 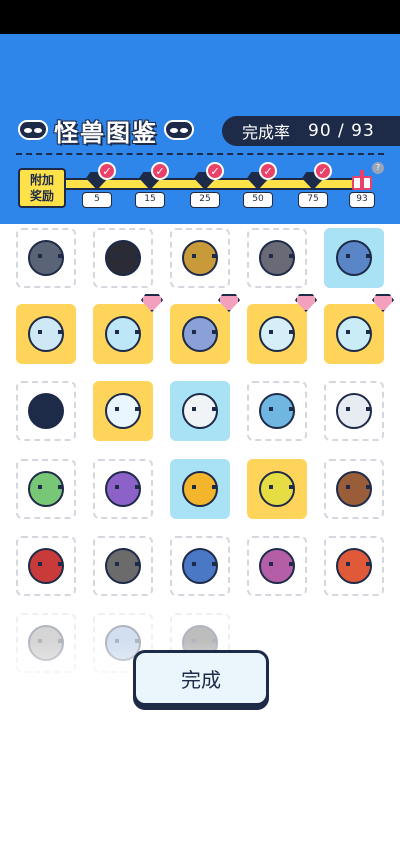 I want to click on help-icon: ?, so click(x=378, y=168).